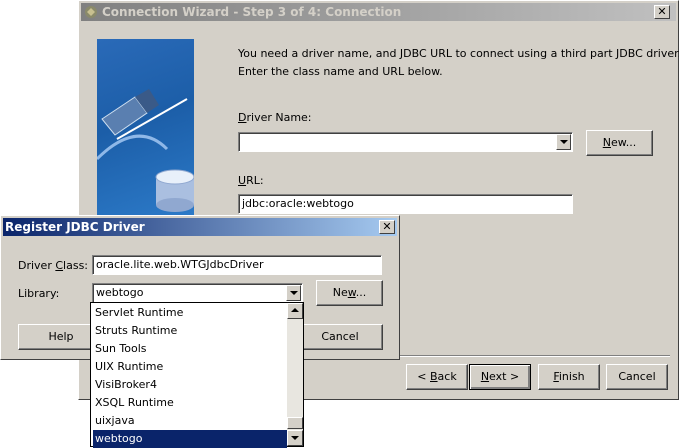  I want to click on url-mnemonic: U, so click(242, 180).